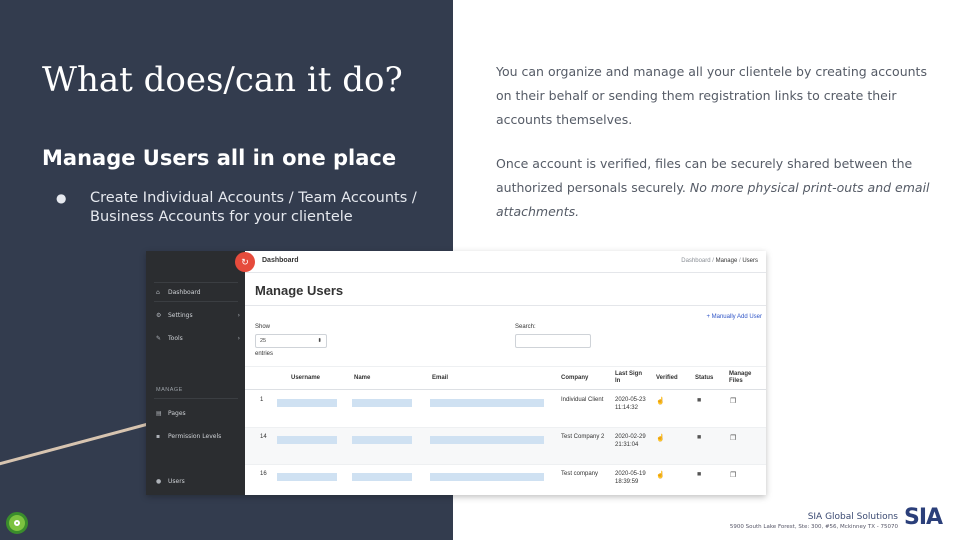 This screenshot has width=960, height=540. I want to click on sidebar-item-pages: ▤ Pages, so click(198, 413).